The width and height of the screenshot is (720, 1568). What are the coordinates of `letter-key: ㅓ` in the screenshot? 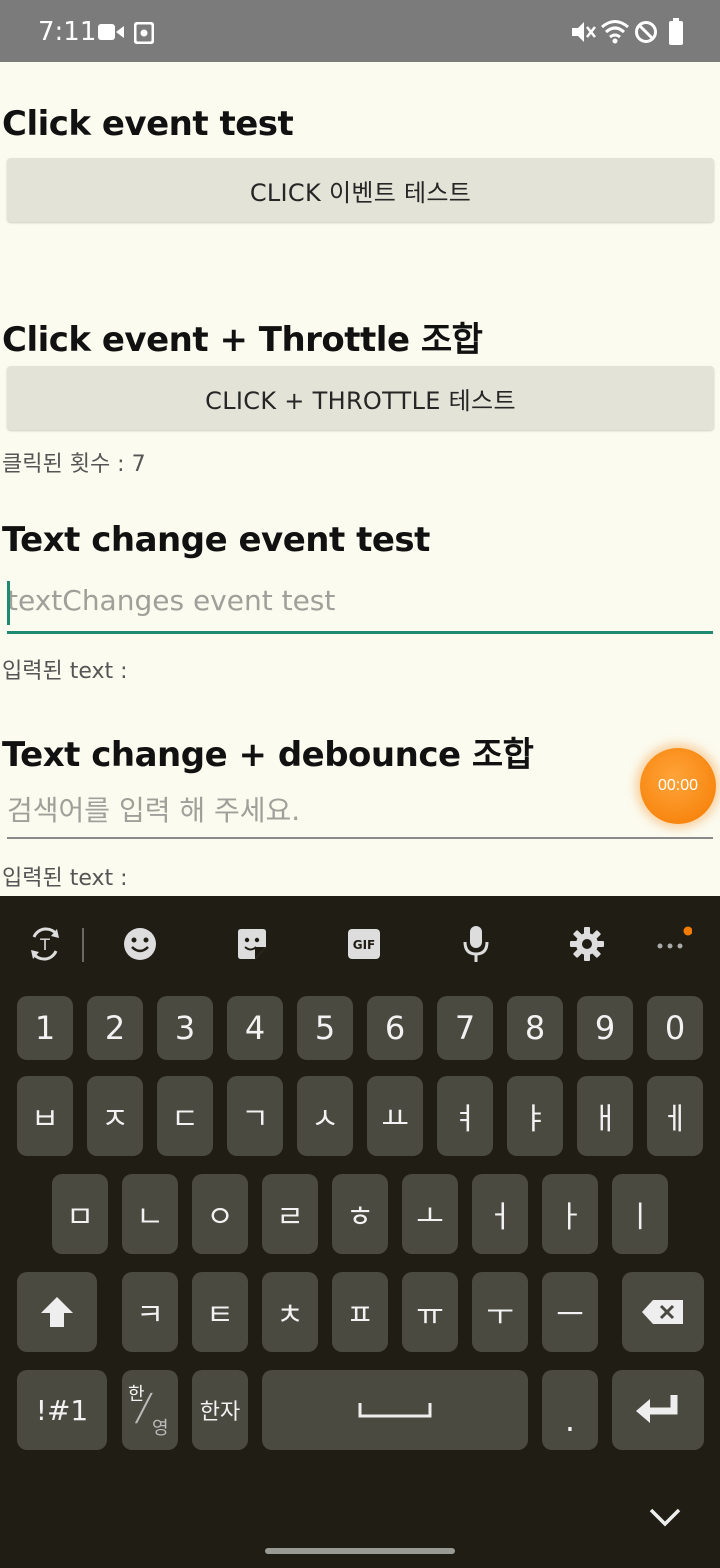 It's located at (500, 1214).